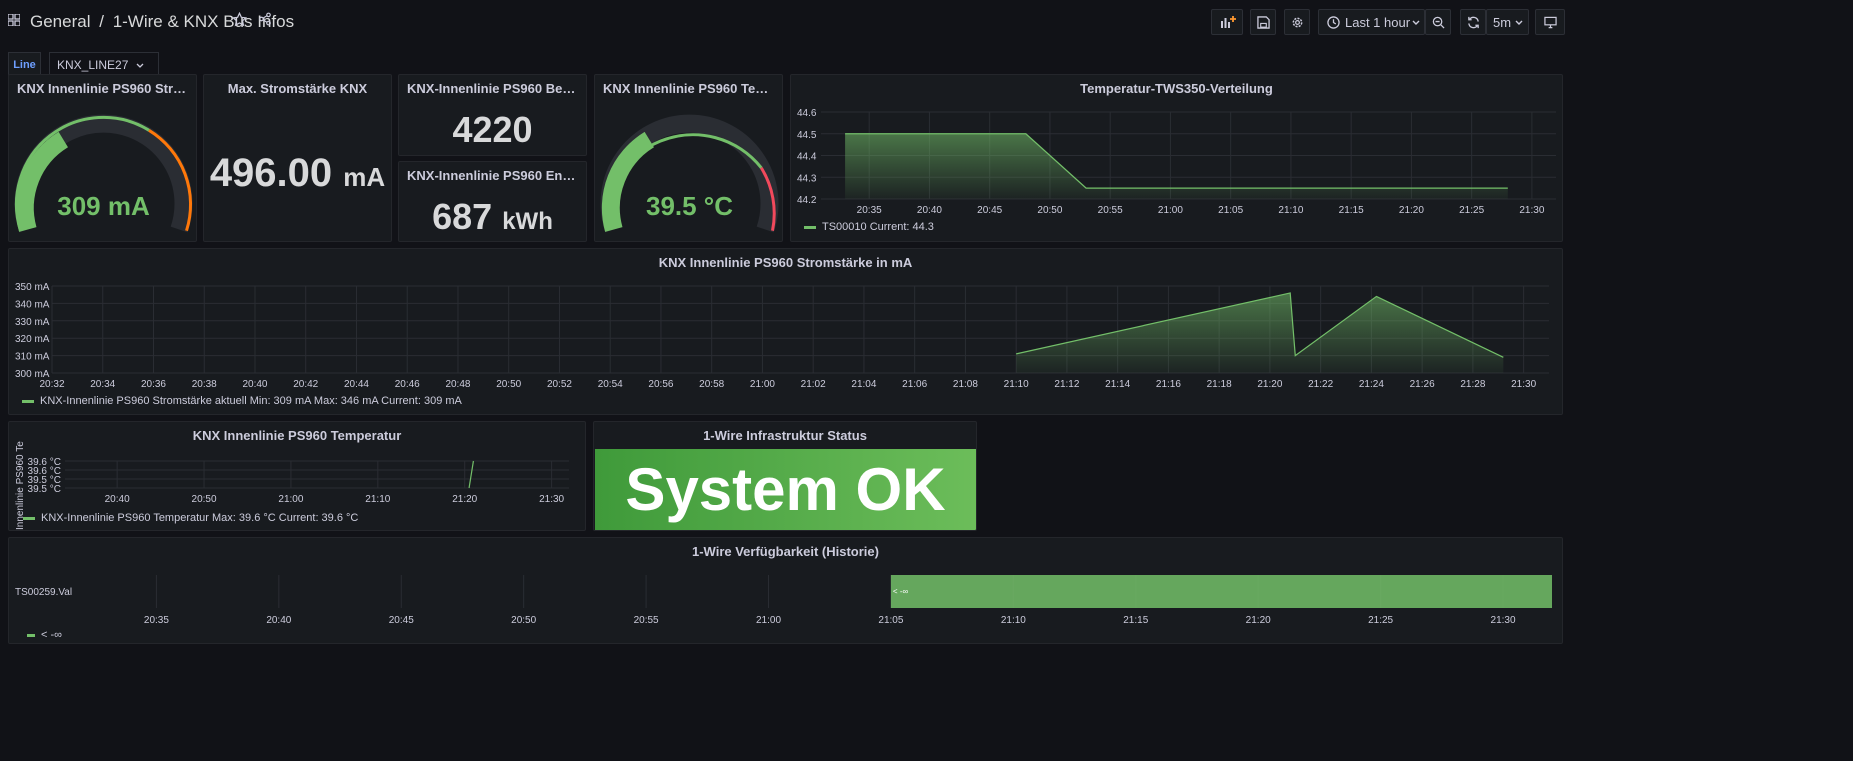 Image resolution: width=1853 pixels, height=761 pixels. I want to click on x-tick-label: 20:50, so click(204, 499).